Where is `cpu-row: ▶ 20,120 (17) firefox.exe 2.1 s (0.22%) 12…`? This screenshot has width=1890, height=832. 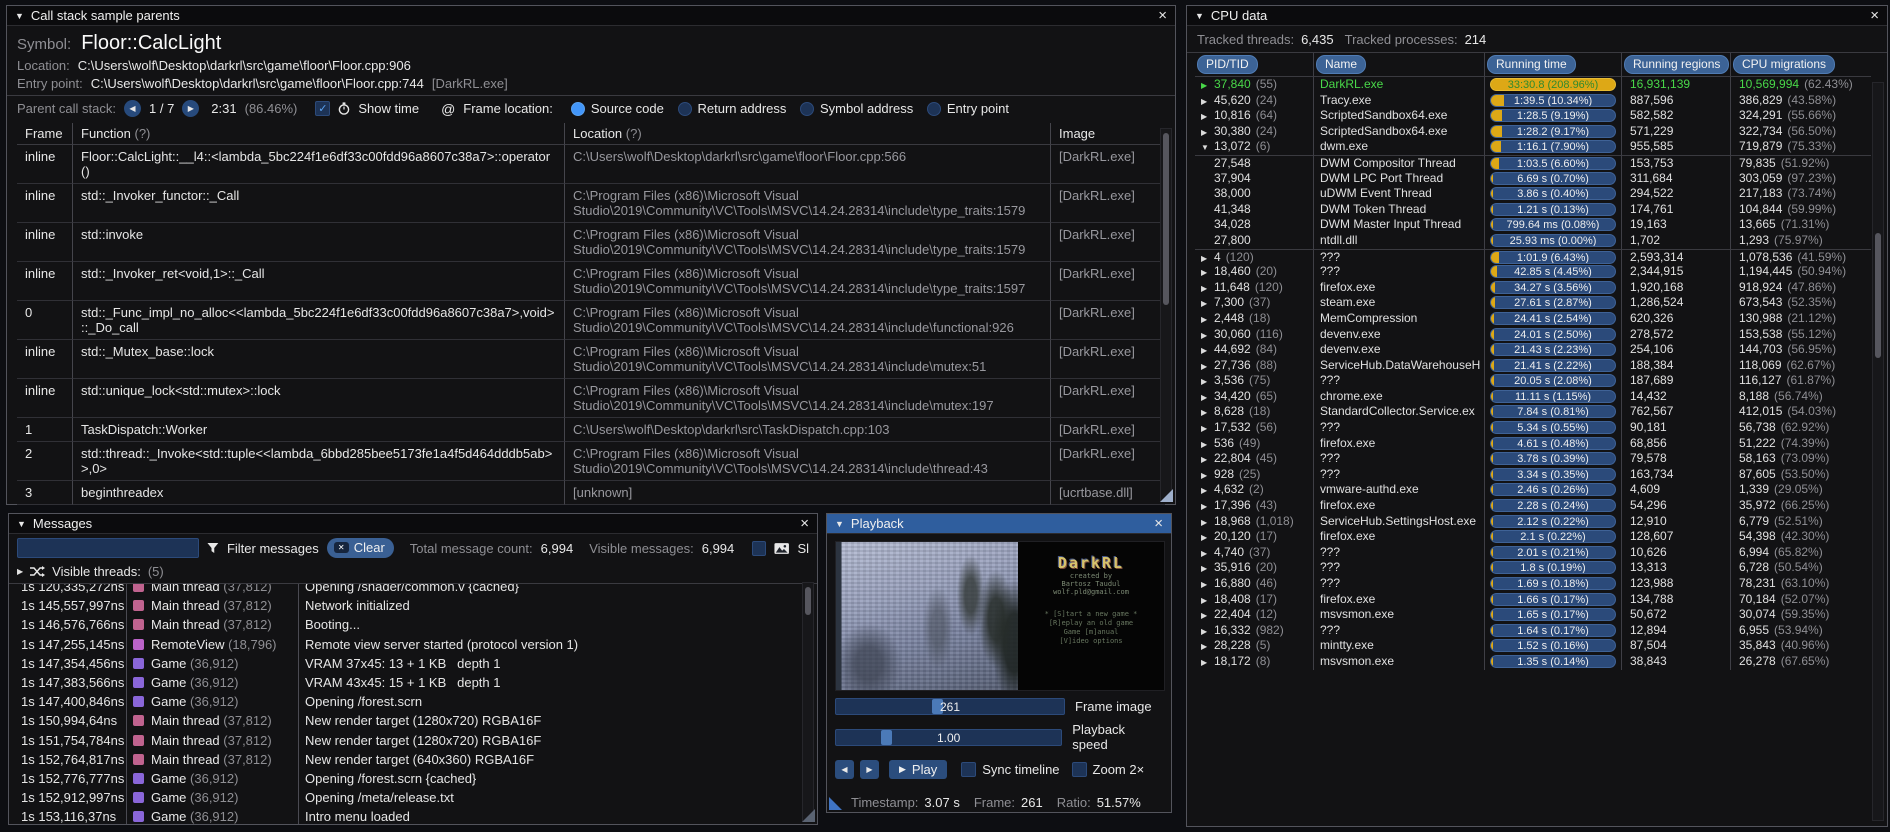 cpu-row: ▶ 20,120 (17) firefox.exe 2.1 s (0.22%) 12… is located at coordinates (1541, 537).